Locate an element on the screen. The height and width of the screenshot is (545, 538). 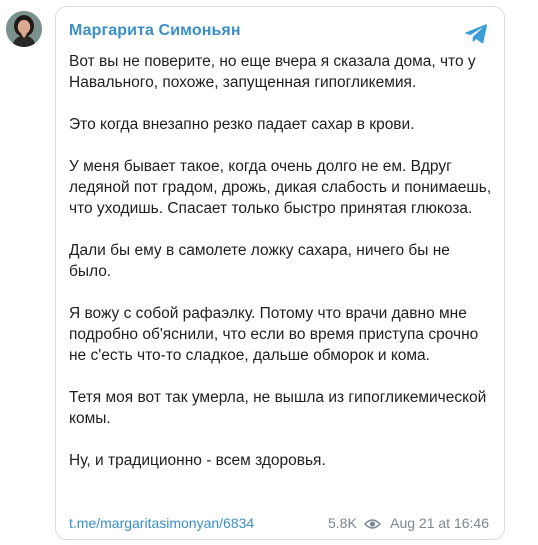
avatar is located at coordinates (24, 29).